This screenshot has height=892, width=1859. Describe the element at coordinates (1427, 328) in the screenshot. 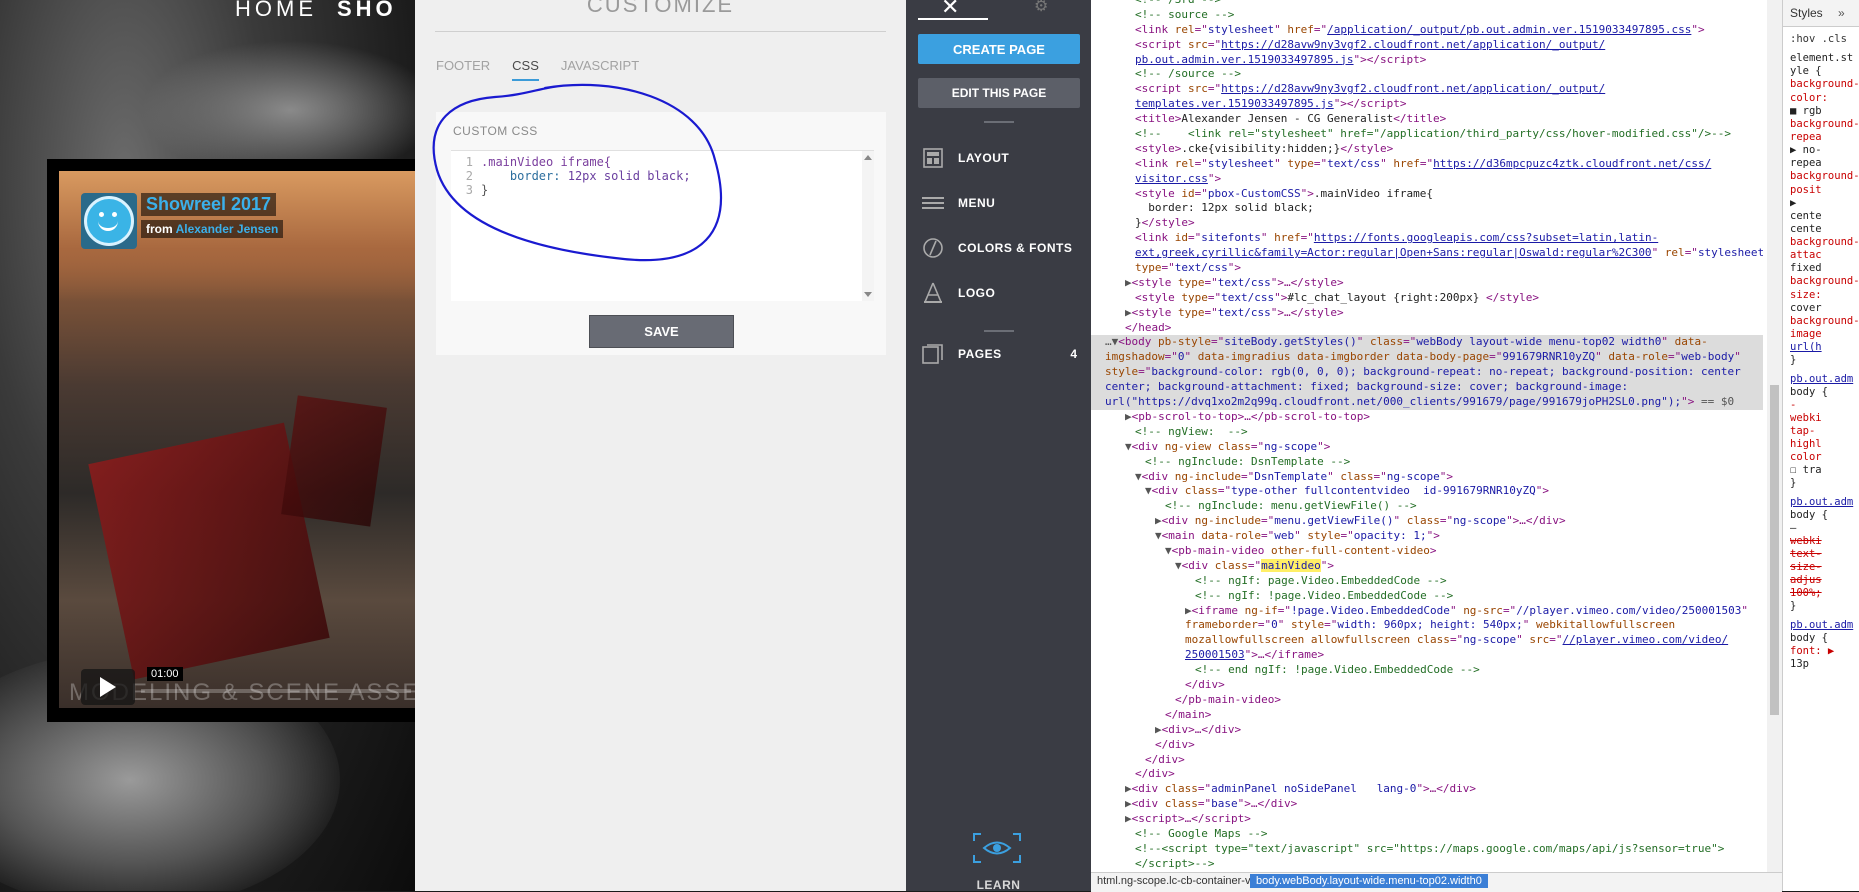

I see `dom-node: </head>` at that location.